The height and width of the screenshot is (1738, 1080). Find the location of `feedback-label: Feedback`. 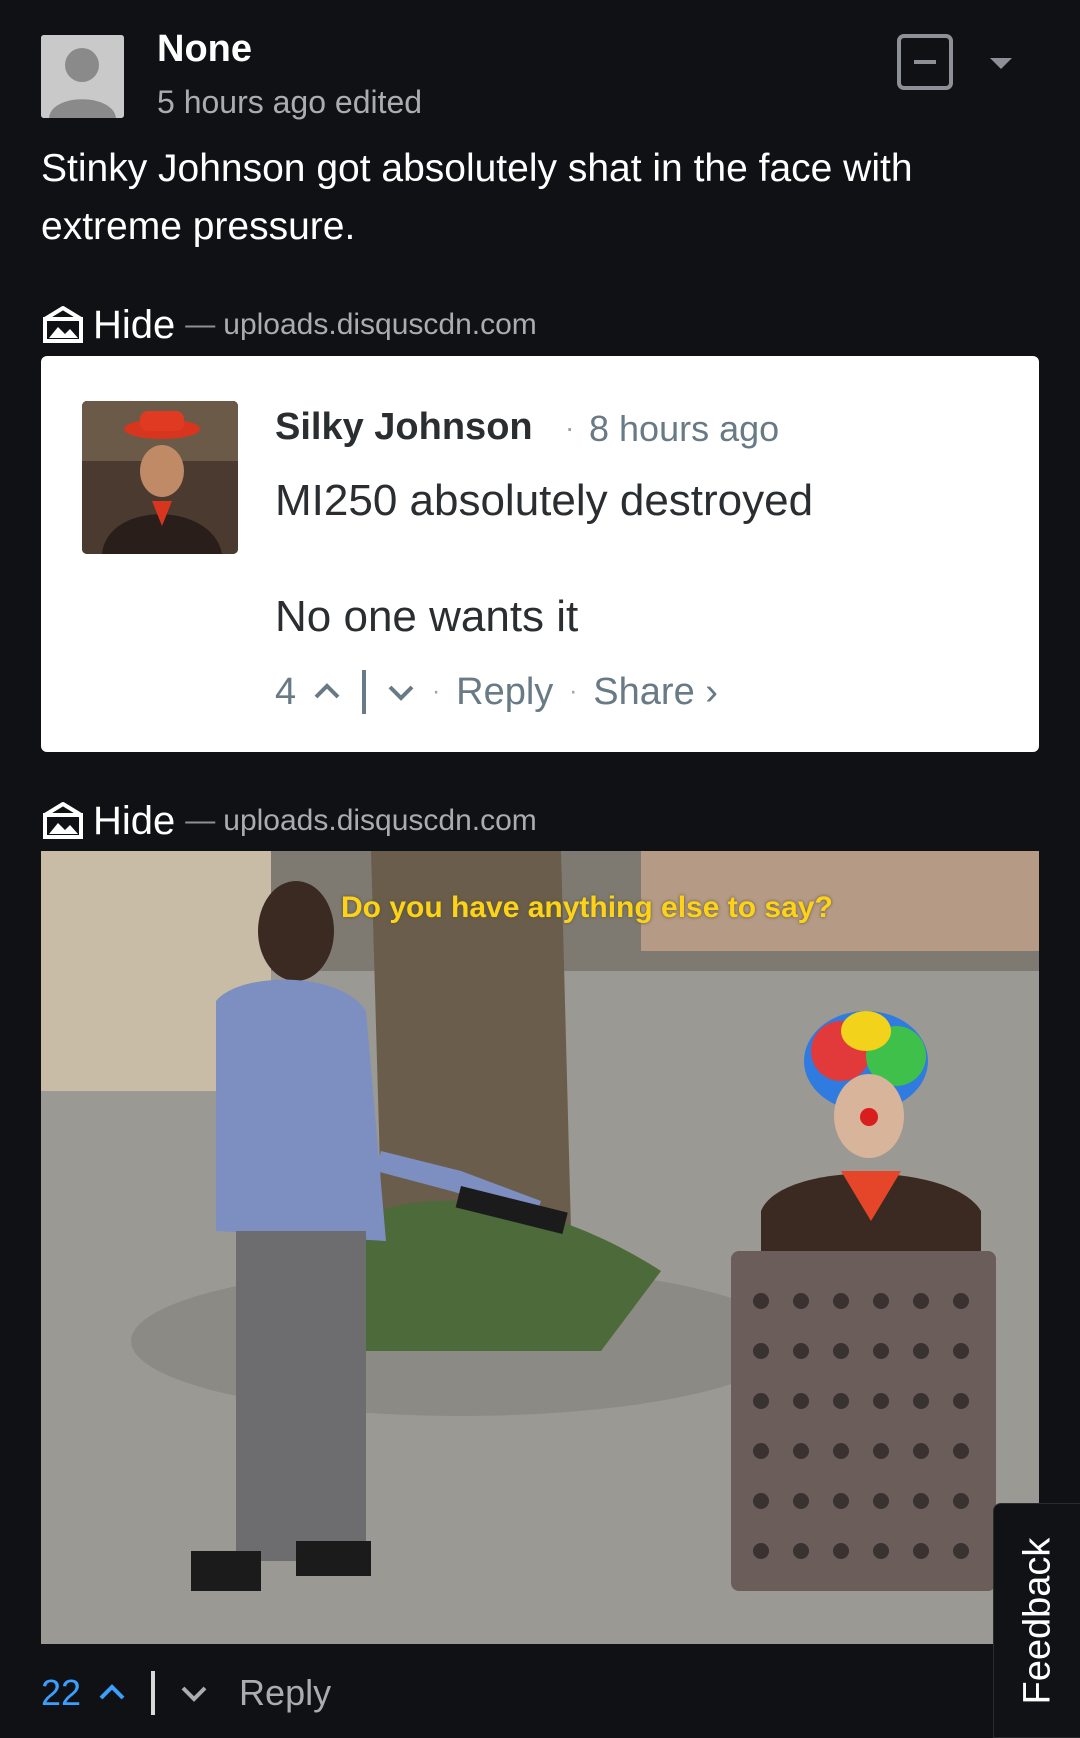

feedback-label: Feedback is located at coordinates (1037, 1620).